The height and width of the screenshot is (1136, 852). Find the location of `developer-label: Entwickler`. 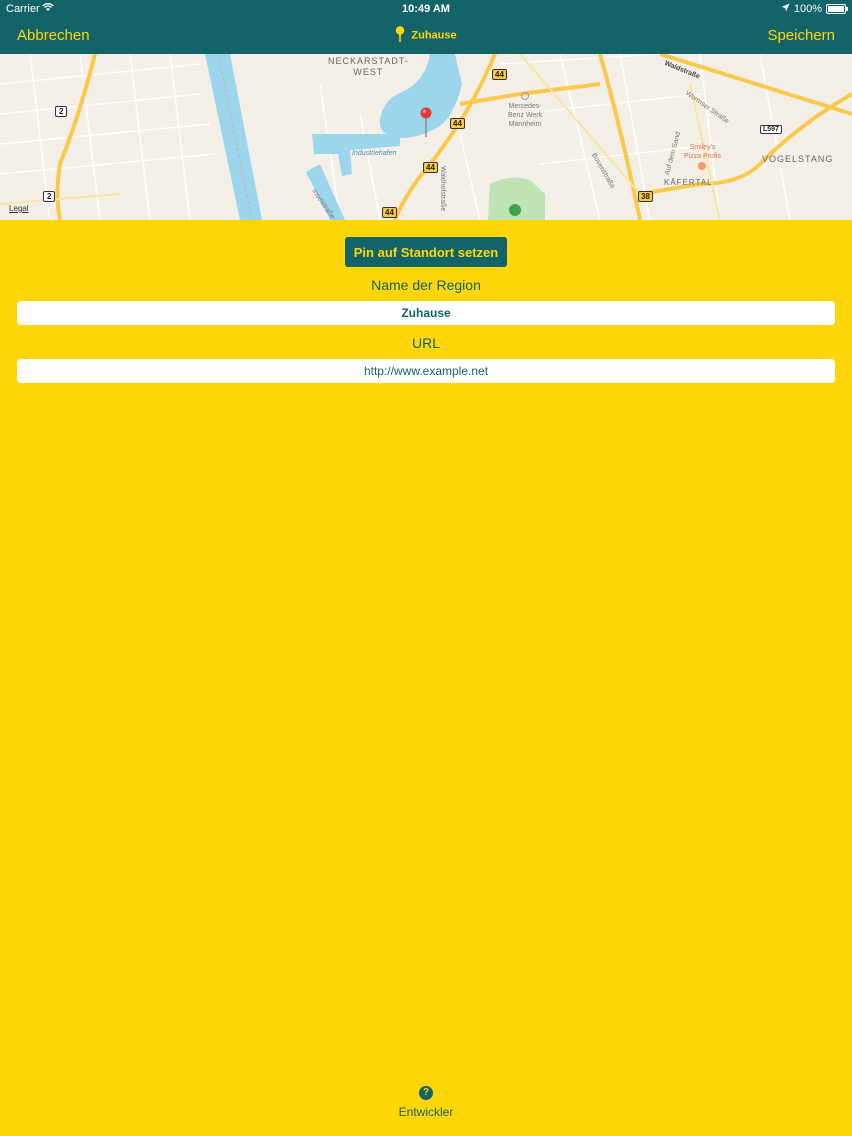

developer-label: Entwickler is located at coordinates (426, 1112).